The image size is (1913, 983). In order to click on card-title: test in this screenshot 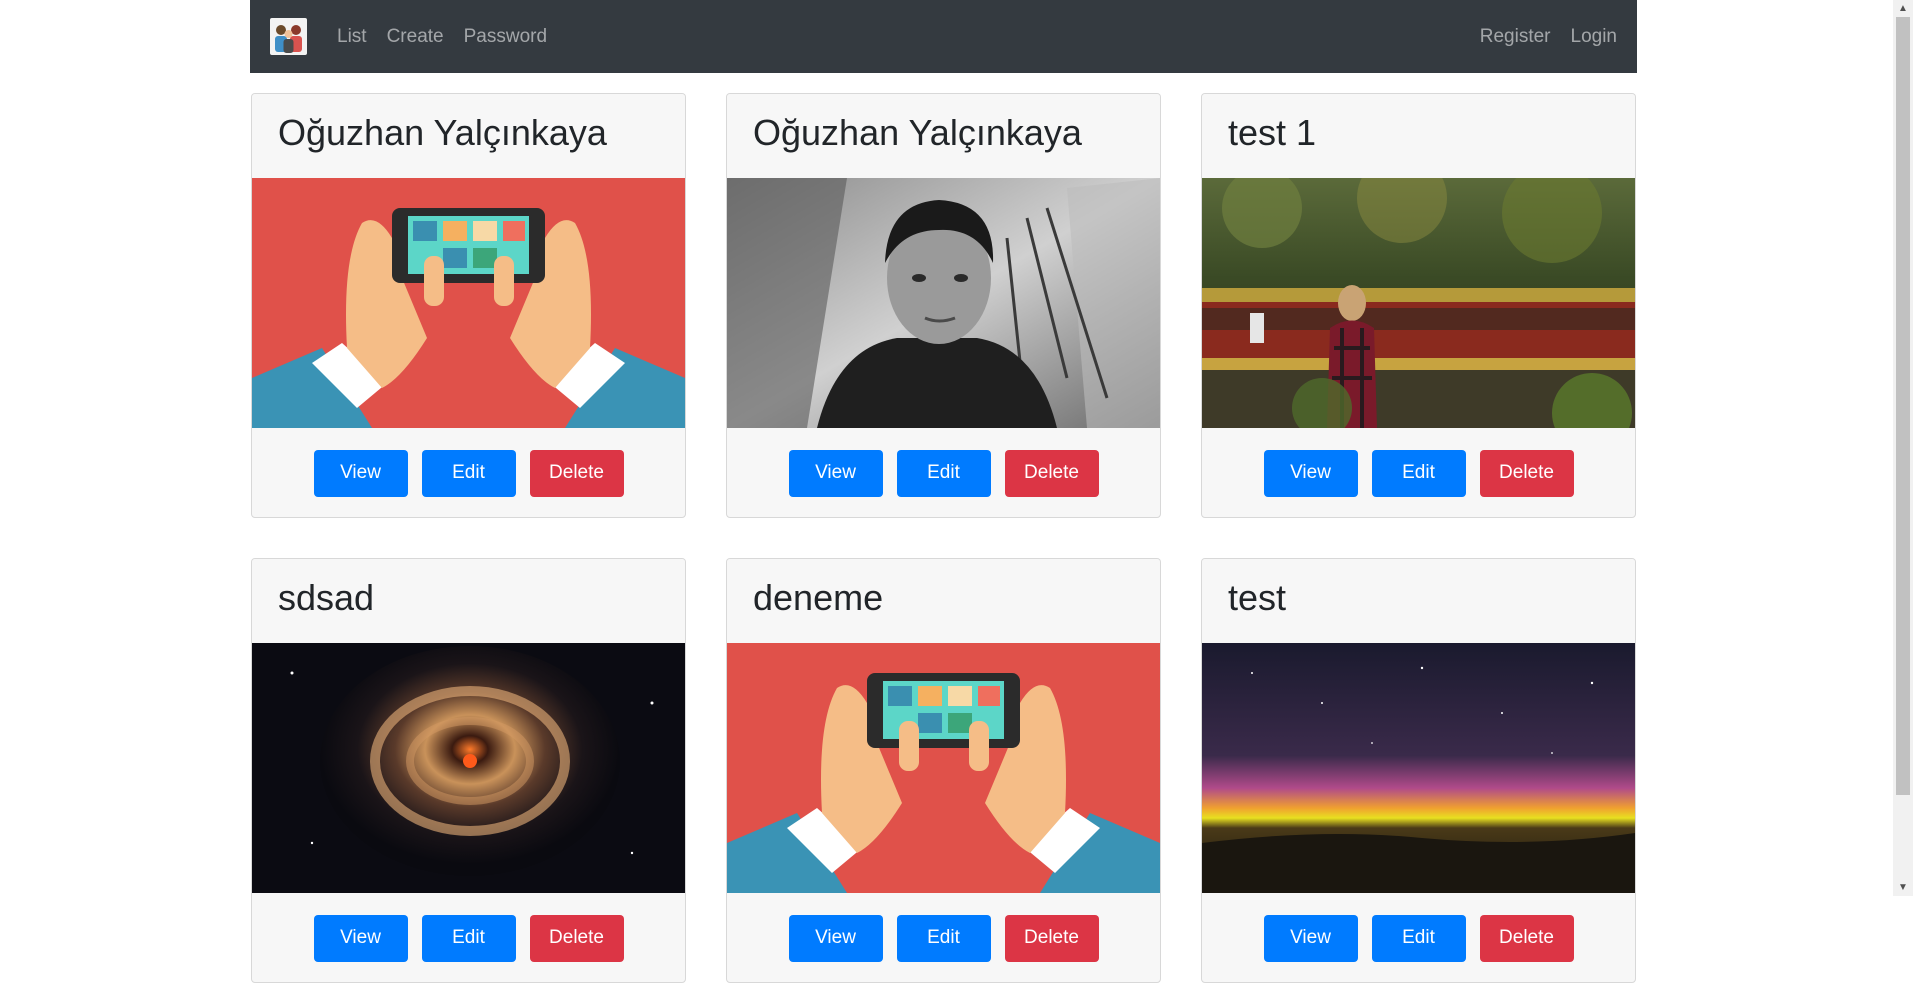, I will do `click(1418, 601)`.